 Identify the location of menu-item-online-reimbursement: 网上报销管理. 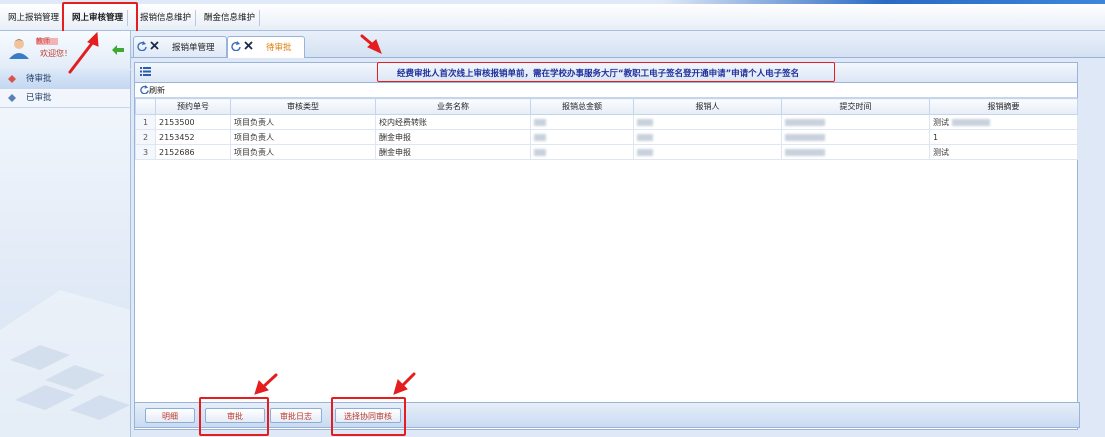
(34, 18).